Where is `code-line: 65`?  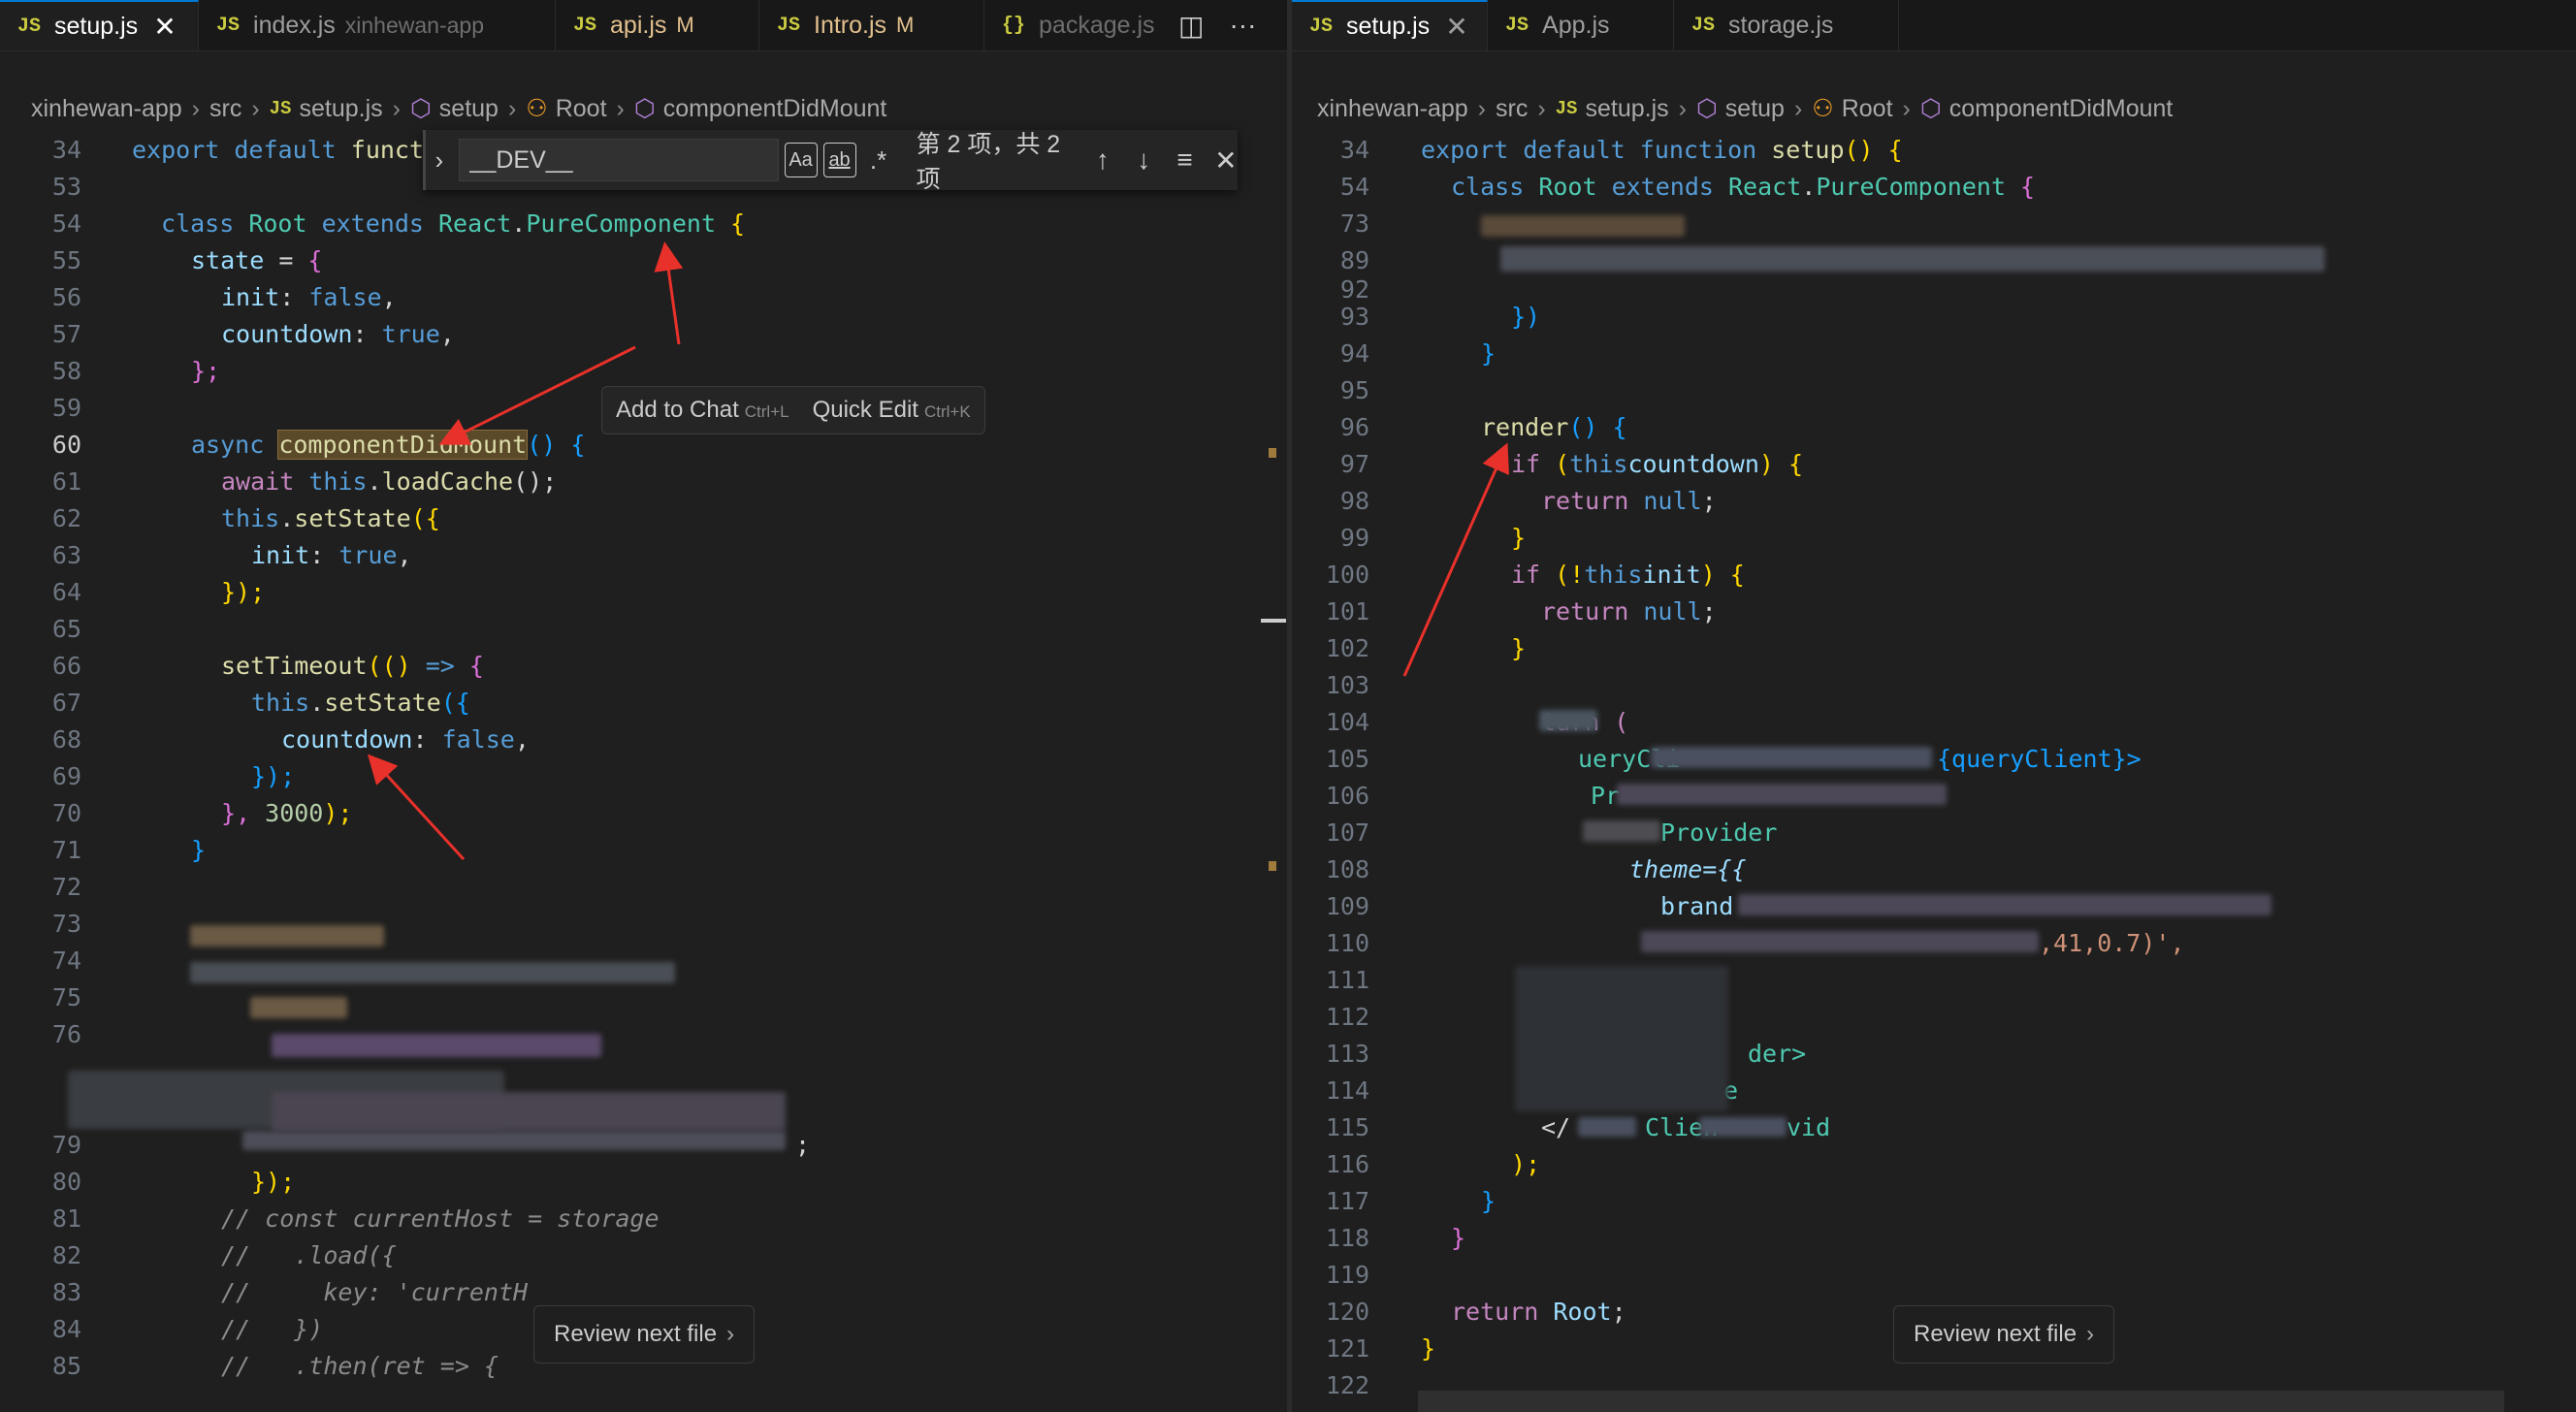 code-line: 65 is located at coordinates (66, 629).